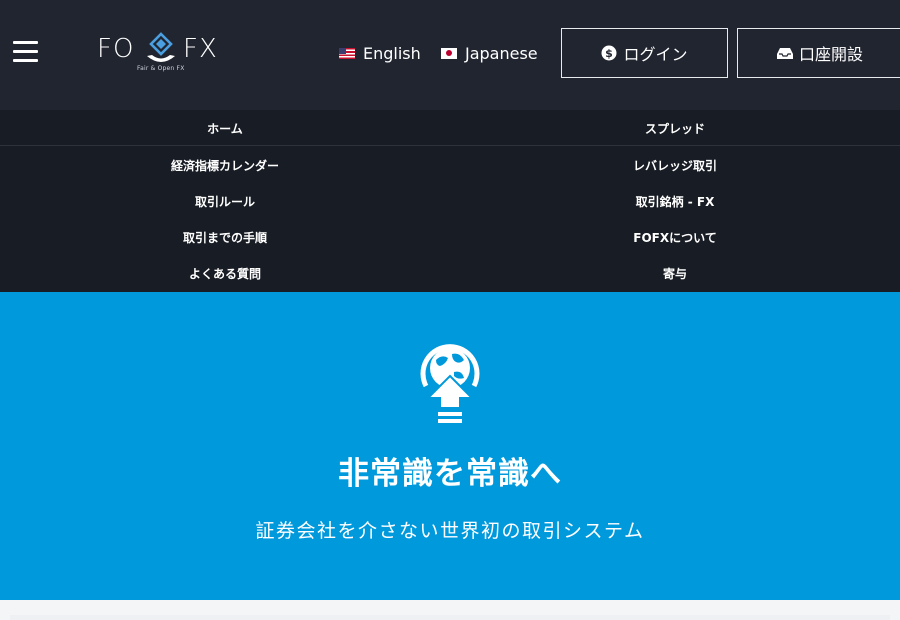 Image resolution: width=900 pixels, height=620 pixels. I want to click on hero-title: 非常識を常識へ, so click(450, 474).